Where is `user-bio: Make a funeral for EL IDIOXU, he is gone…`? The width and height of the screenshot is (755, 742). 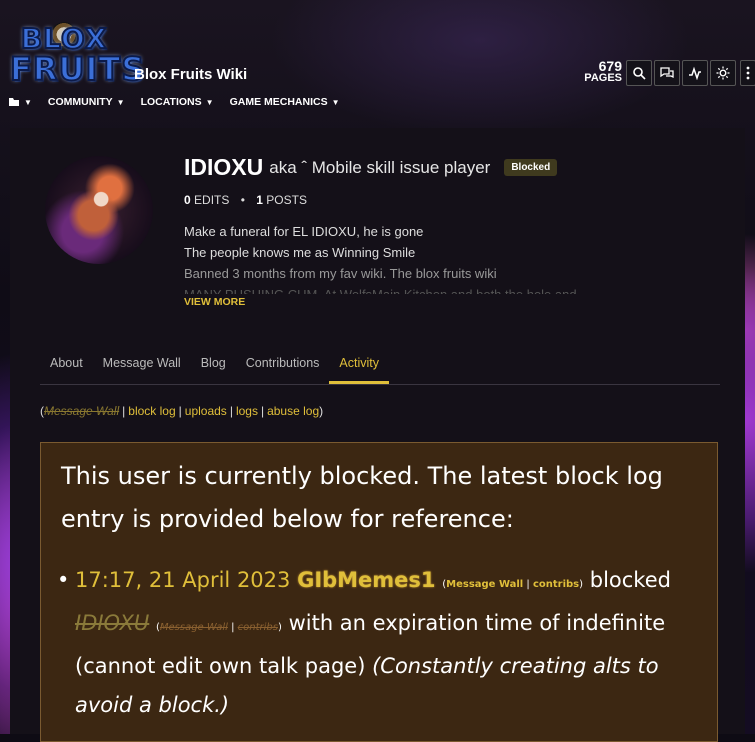 user-bio: Make a funeral for EL IDIOXU, he is gone… is located at coordinates (454, 257).